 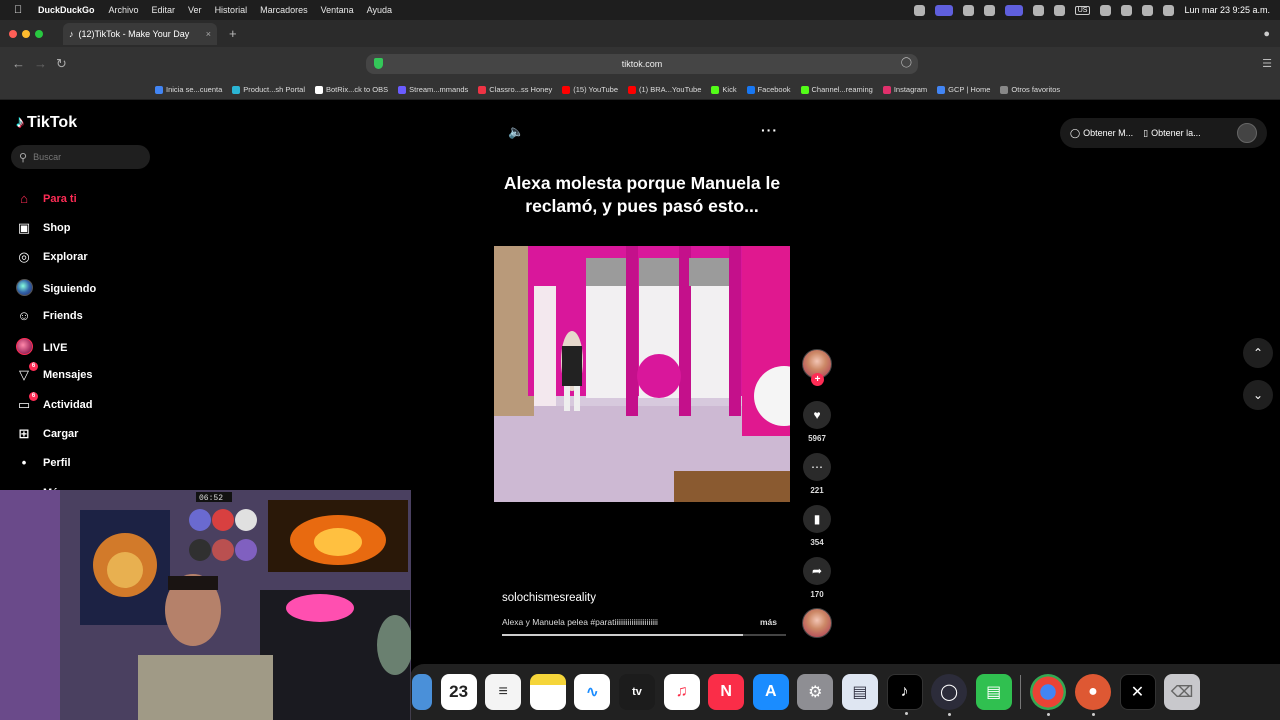 I want to click on dock-capcut-icon: ✕, so click(x=1137, y=692).